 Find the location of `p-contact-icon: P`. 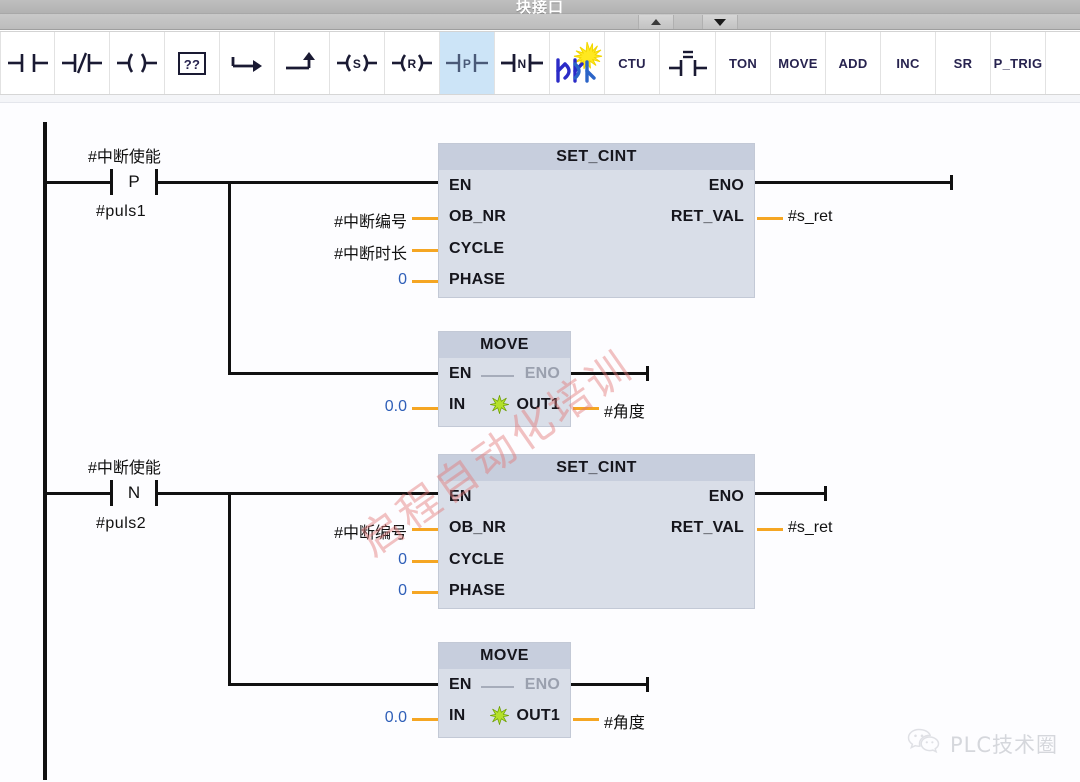

p-contact-icon: P is located at coordinates (467, 63).